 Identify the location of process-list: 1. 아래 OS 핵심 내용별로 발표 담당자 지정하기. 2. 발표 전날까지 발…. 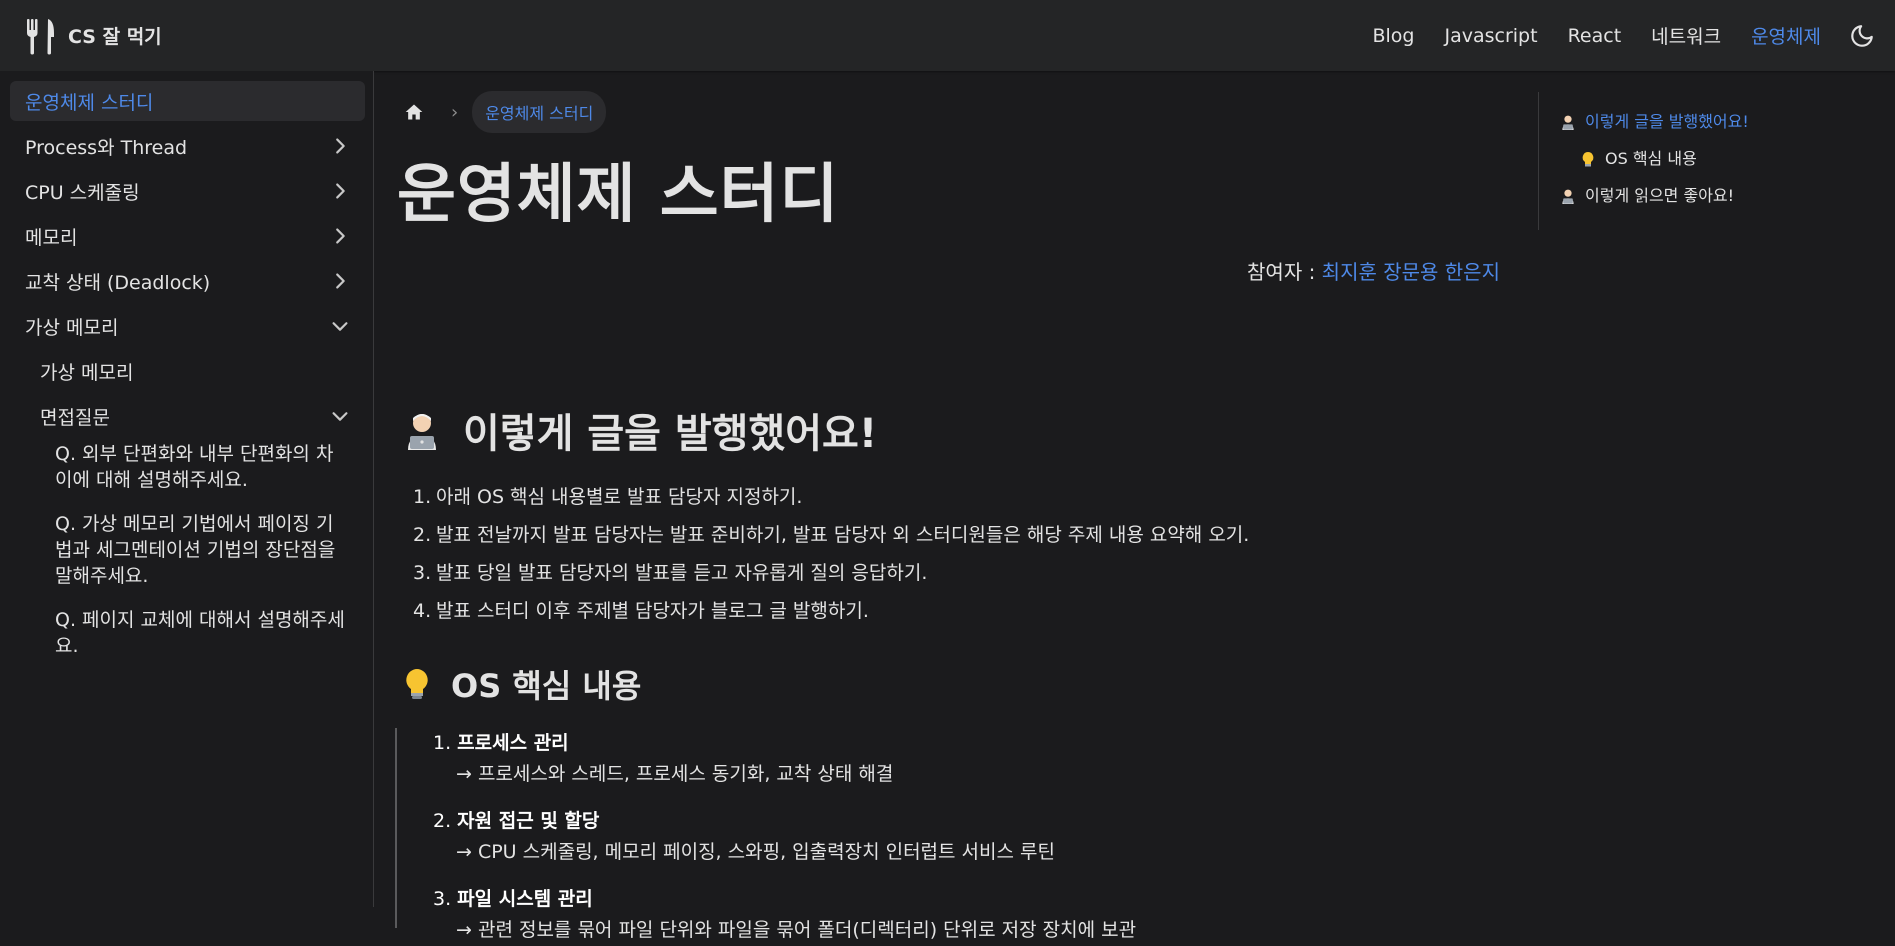
(831, 559).